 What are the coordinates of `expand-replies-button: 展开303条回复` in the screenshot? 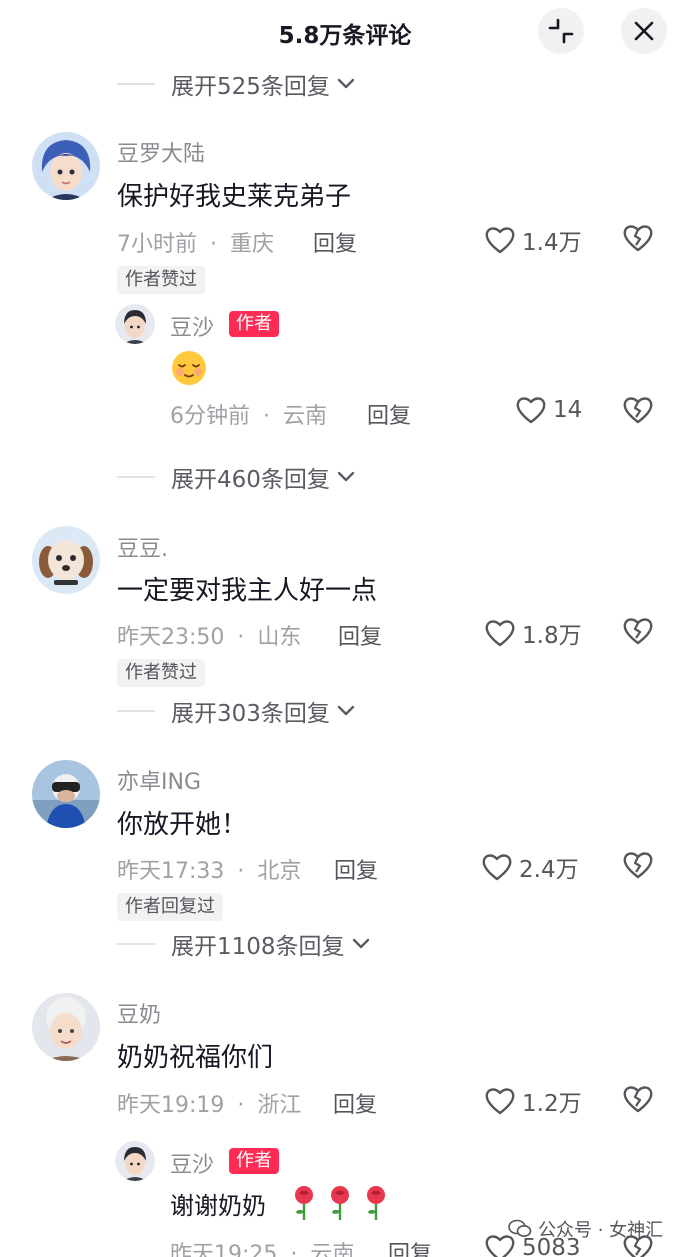 It's located at (236, 711).